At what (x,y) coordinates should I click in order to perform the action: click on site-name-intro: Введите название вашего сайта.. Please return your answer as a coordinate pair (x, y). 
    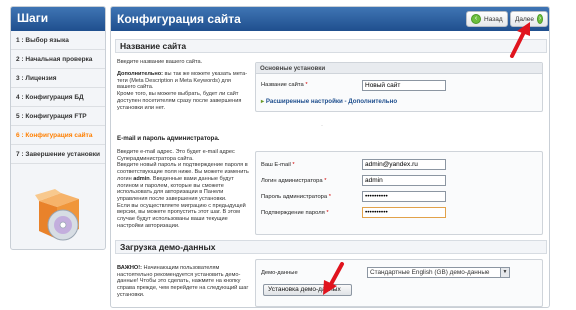
    Looking at the image, I should click on (160, 62).